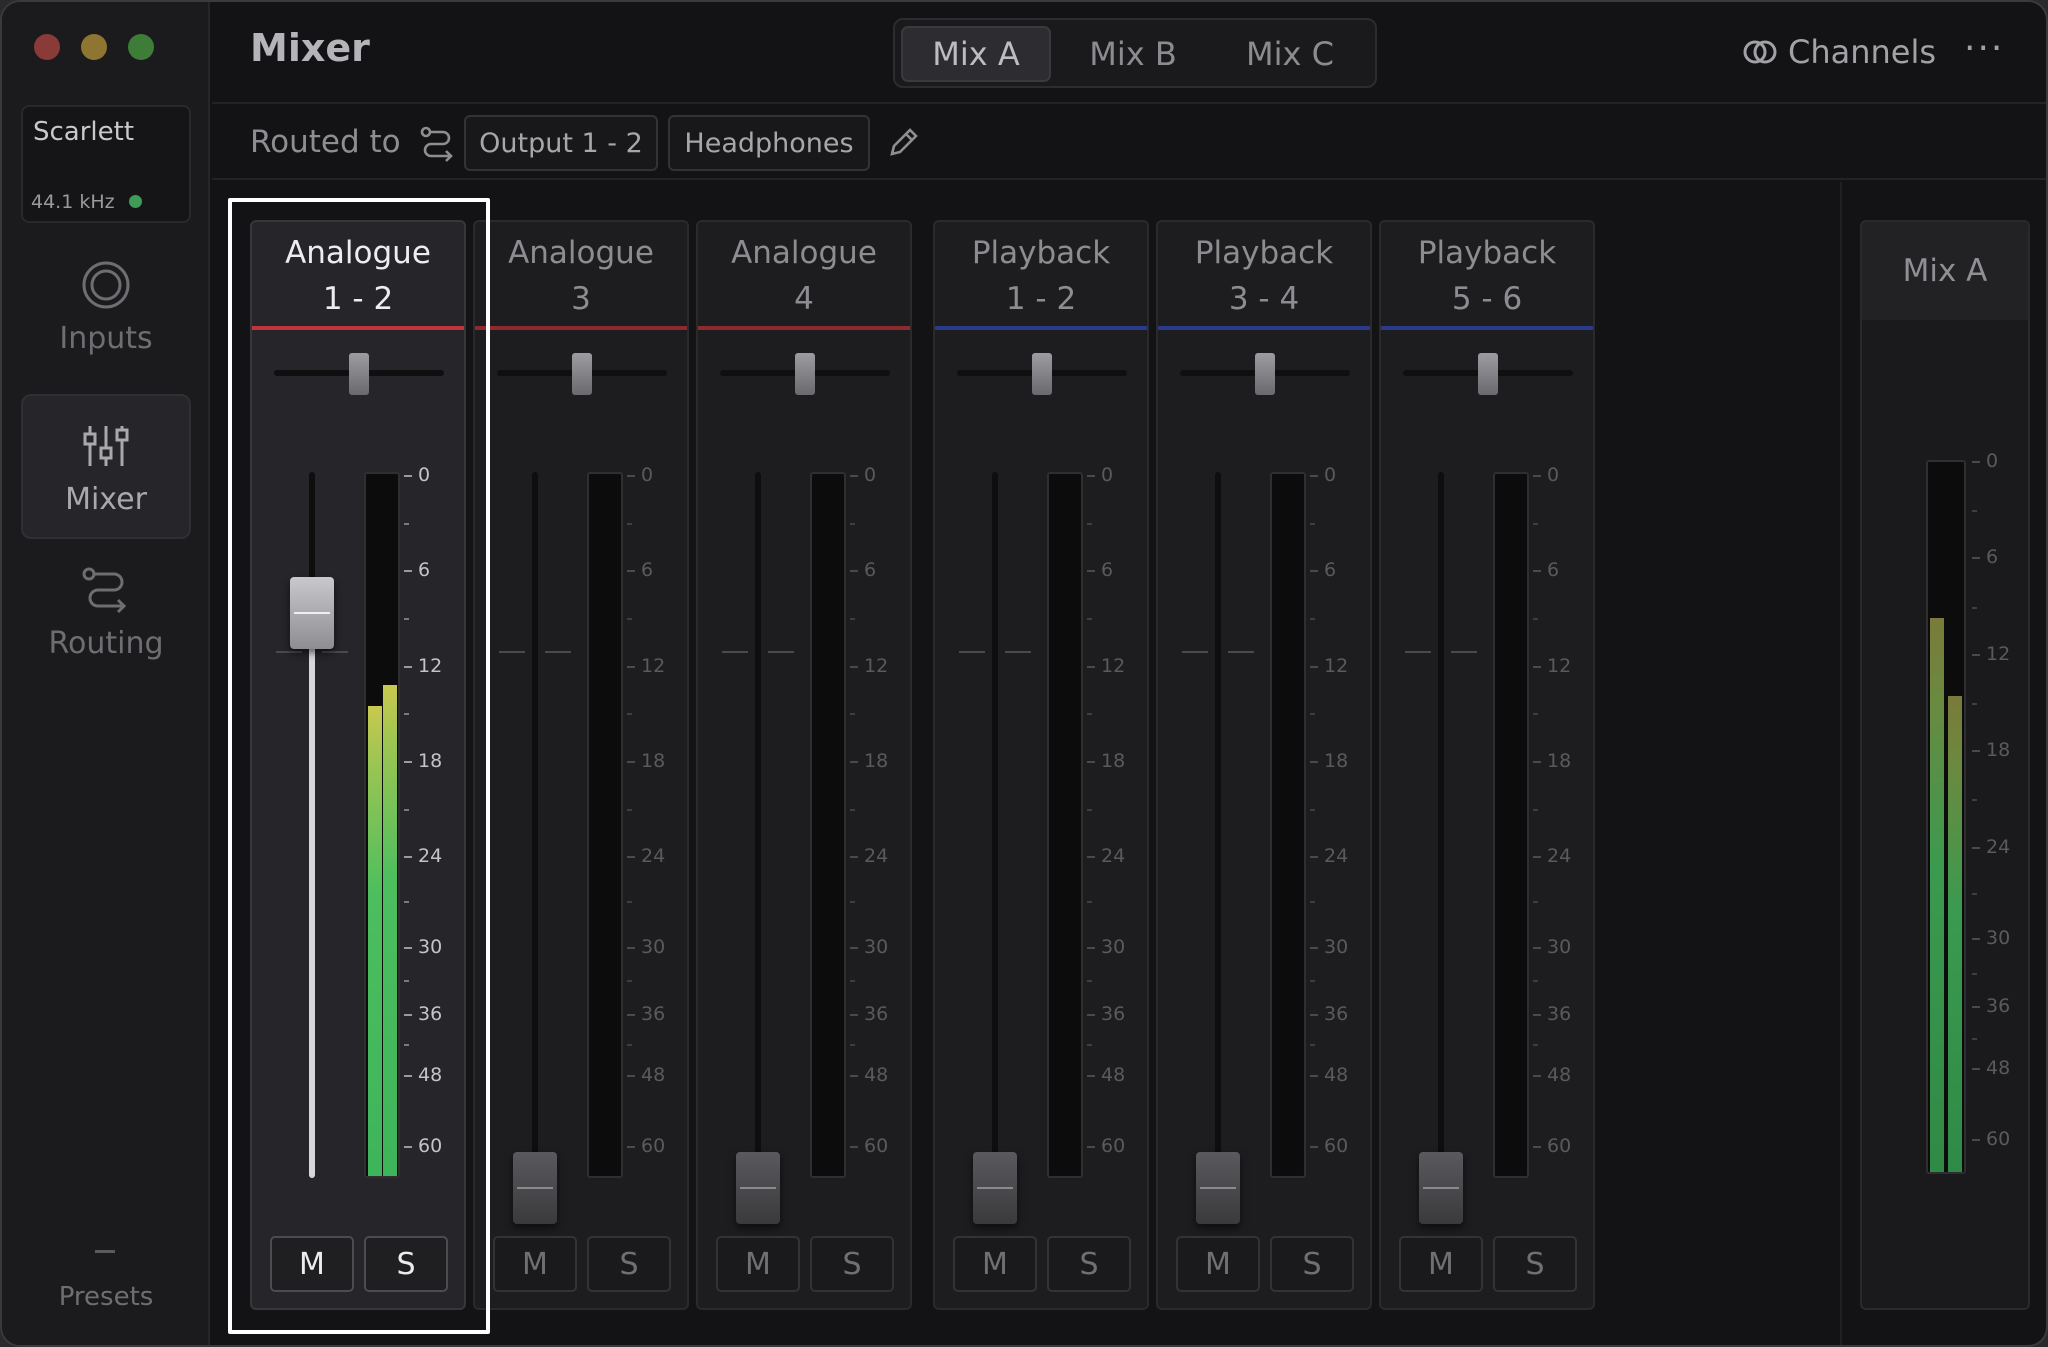 The image size is (2048, 1347). I want to click on meter-scale-label: 18, so click(1113, 760).